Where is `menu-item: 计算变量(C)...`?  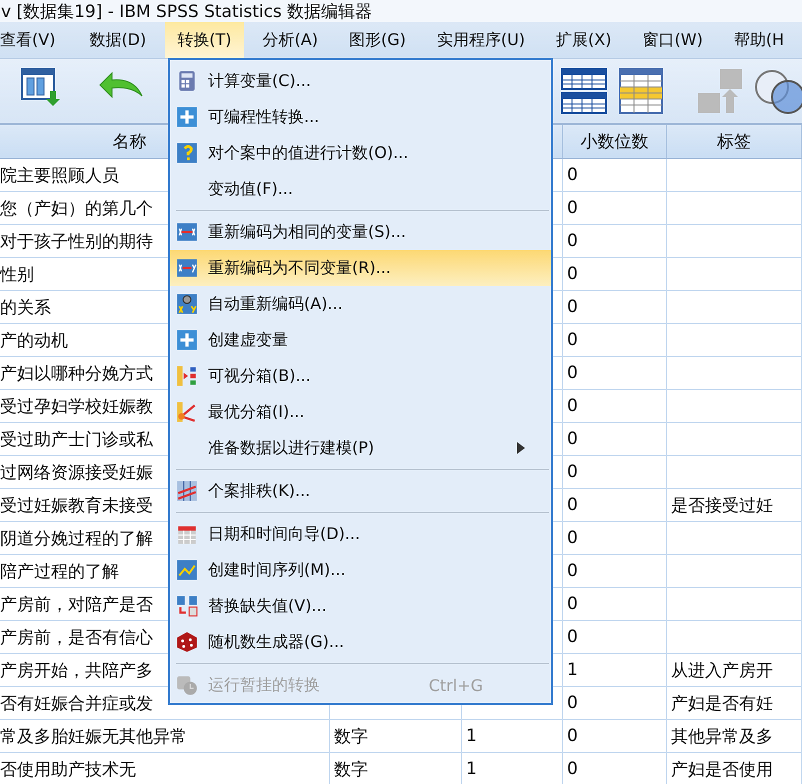 menu-item: 计算变量(C)... is located at coordinates (360, 81).